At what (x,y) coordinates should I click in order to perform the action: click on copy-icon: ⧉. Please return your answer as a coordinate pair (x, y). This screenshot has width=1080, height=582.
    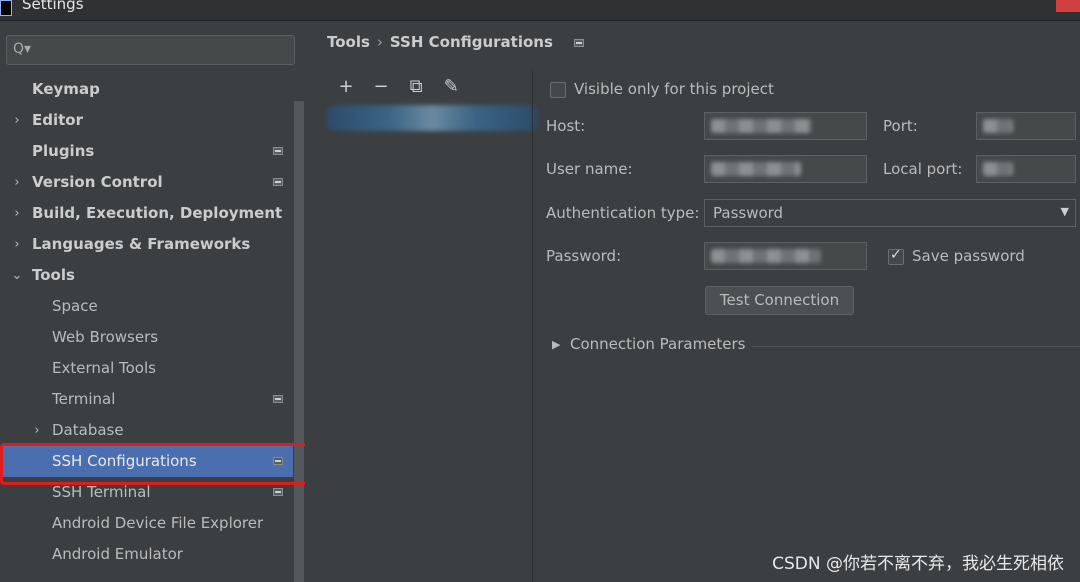
    Looking at the image, I should click on (416, 87).